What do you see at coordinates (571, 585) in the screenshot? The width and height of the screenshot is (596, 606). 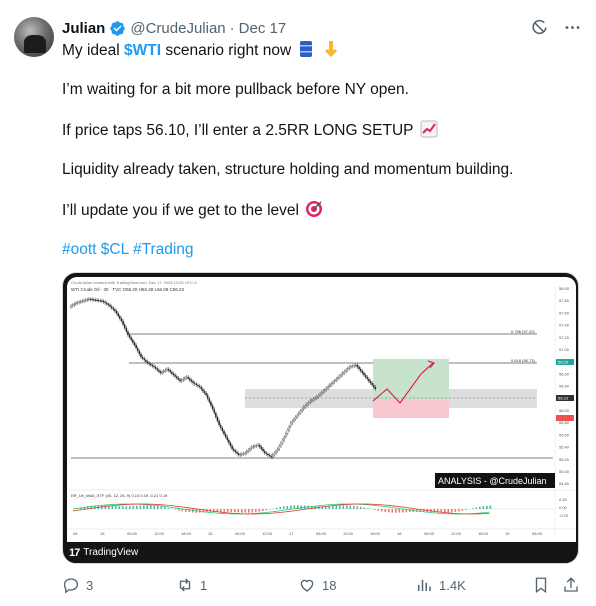 I see `share-button` at bounding box center [571, 585].